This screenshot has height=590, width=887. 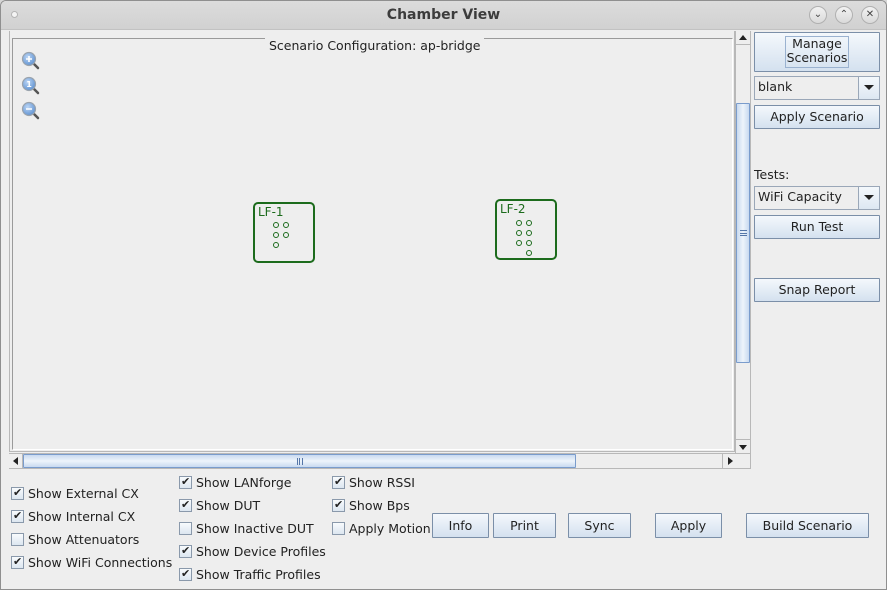 What do you see at coordinates (688, 525) in the screenshot?
I see `apply-button: Apply` at bounding box center [688, 525].